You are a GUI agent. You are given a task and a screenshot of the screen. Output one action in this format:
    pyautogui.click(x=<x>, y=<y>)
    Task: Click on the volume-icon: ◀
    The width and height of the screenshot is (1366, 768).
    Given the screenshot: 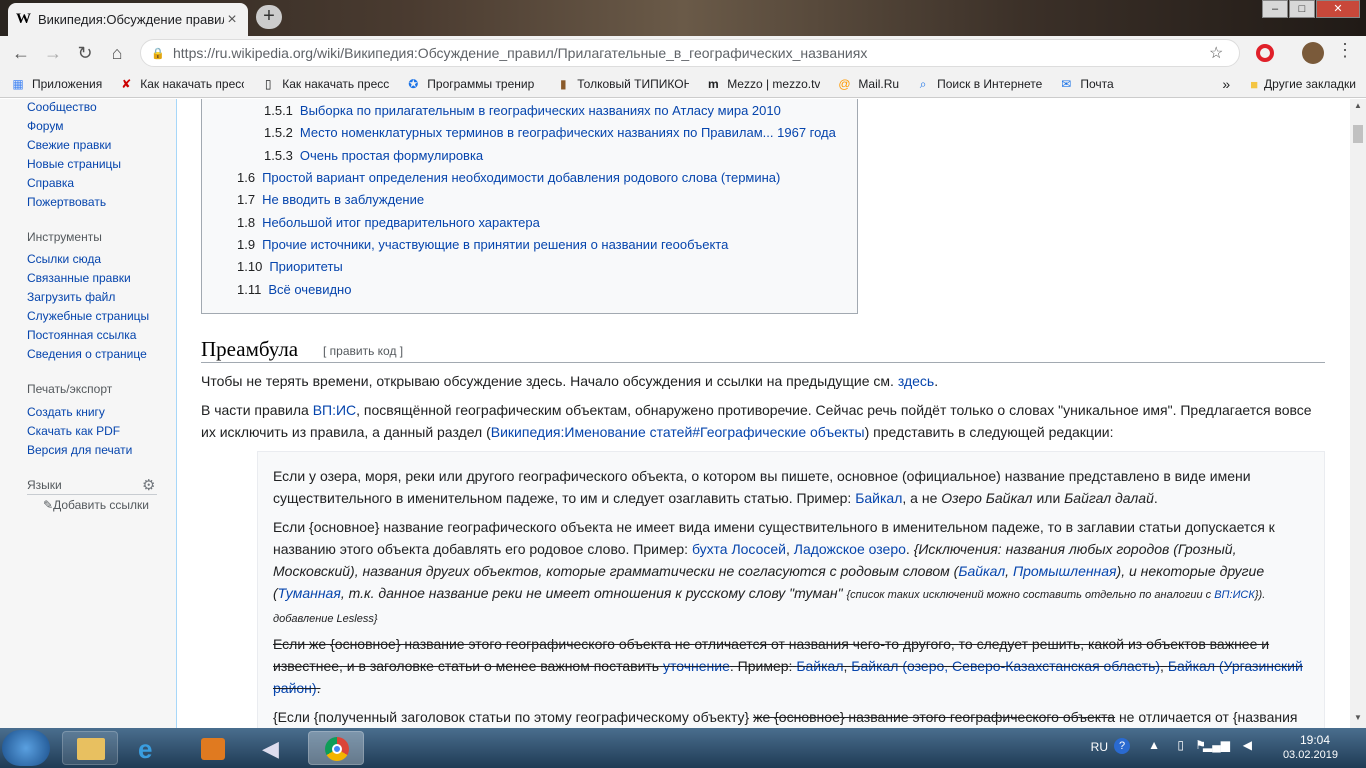 What is the action you would take?
    pyautogui.click(x=1247, y=745)
    